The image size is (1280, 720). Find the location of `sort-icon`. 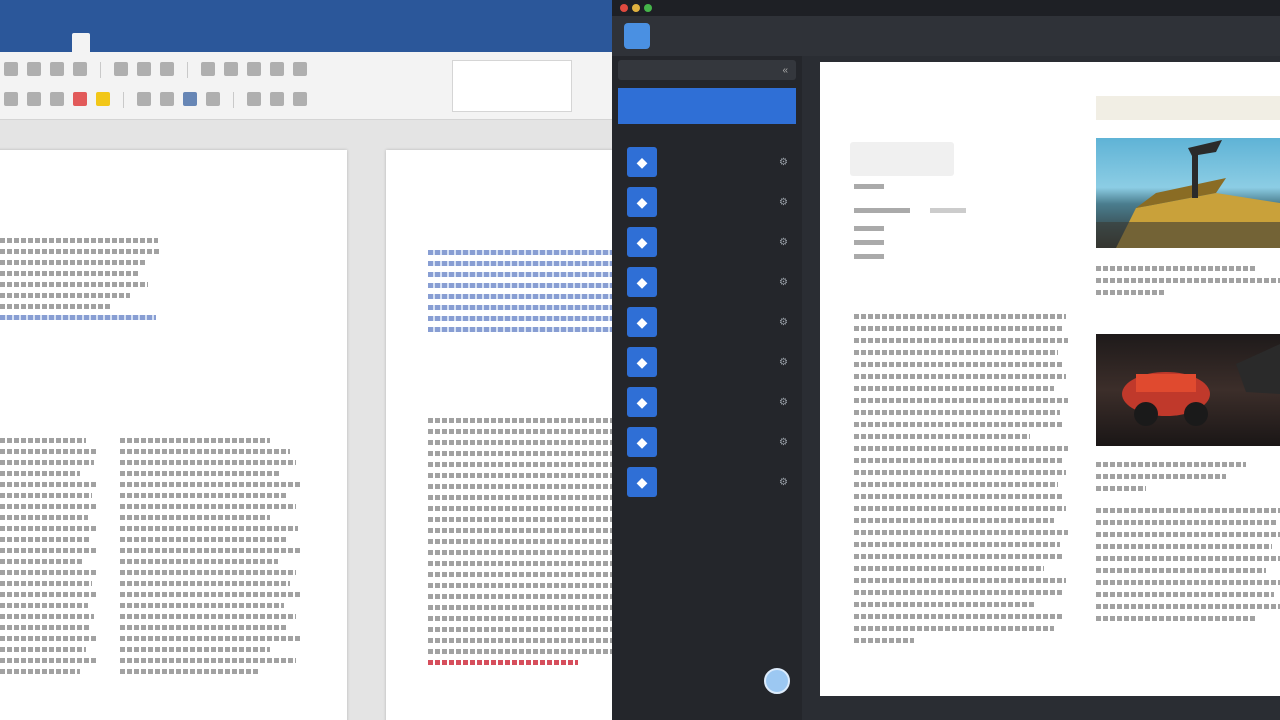

sort-icon is located at coordinates (277, 69).